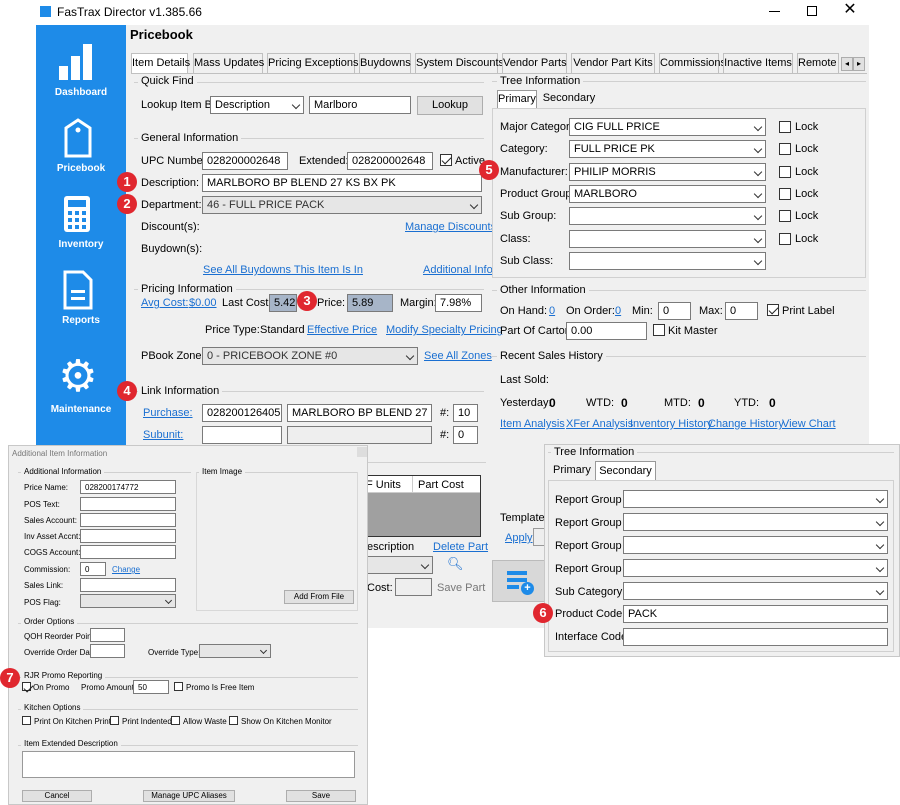  I want to click on purchase-upc-input: 028200126405, so click(242, 413).